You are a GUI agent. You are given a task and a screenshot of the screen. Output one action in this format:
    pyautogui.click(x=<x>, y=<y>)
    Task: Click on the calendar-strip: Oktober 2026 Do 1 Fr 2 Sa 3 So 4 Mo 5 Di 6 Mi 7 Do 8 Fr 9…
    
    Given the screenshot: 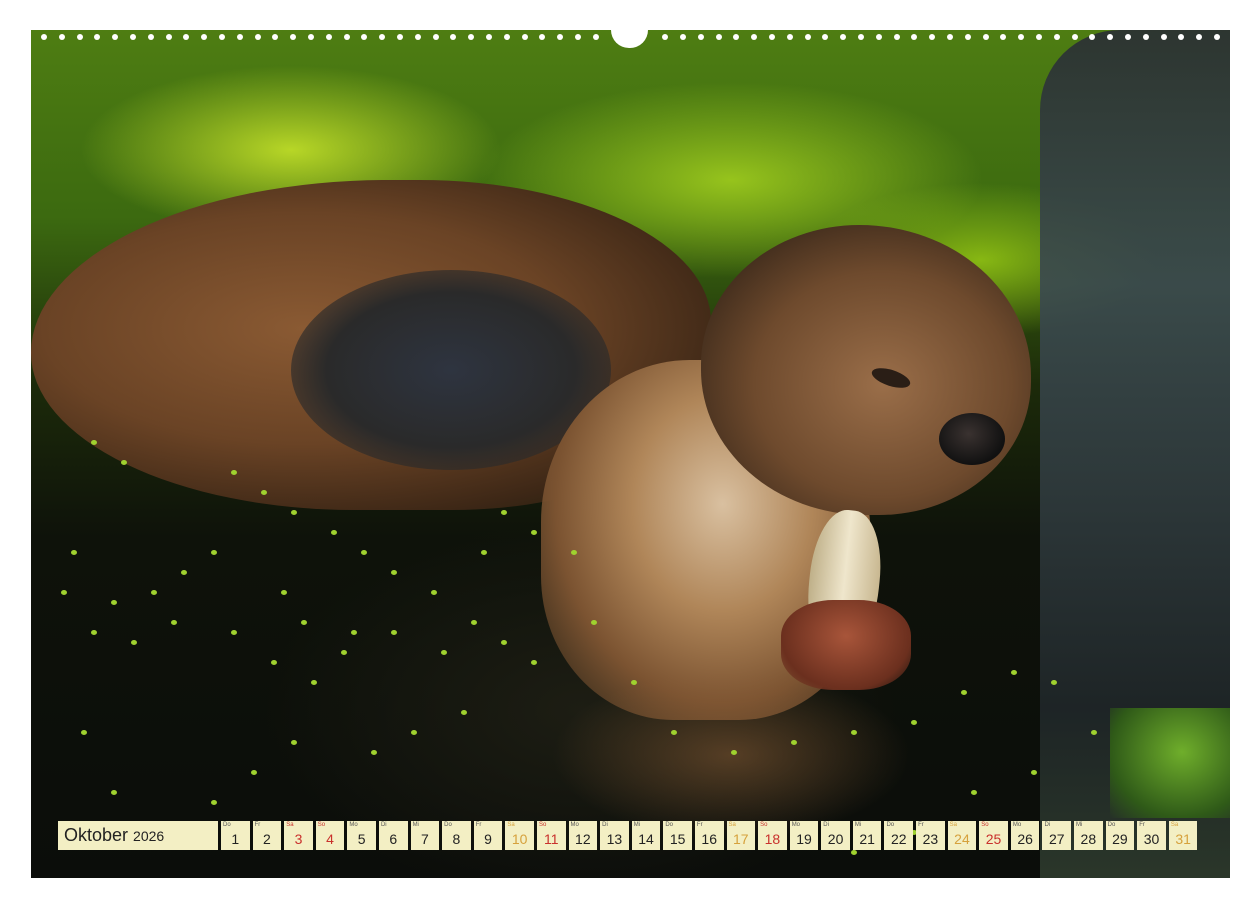 What is the action you would take?
    pyautogui.click(x=628, y=835)
    